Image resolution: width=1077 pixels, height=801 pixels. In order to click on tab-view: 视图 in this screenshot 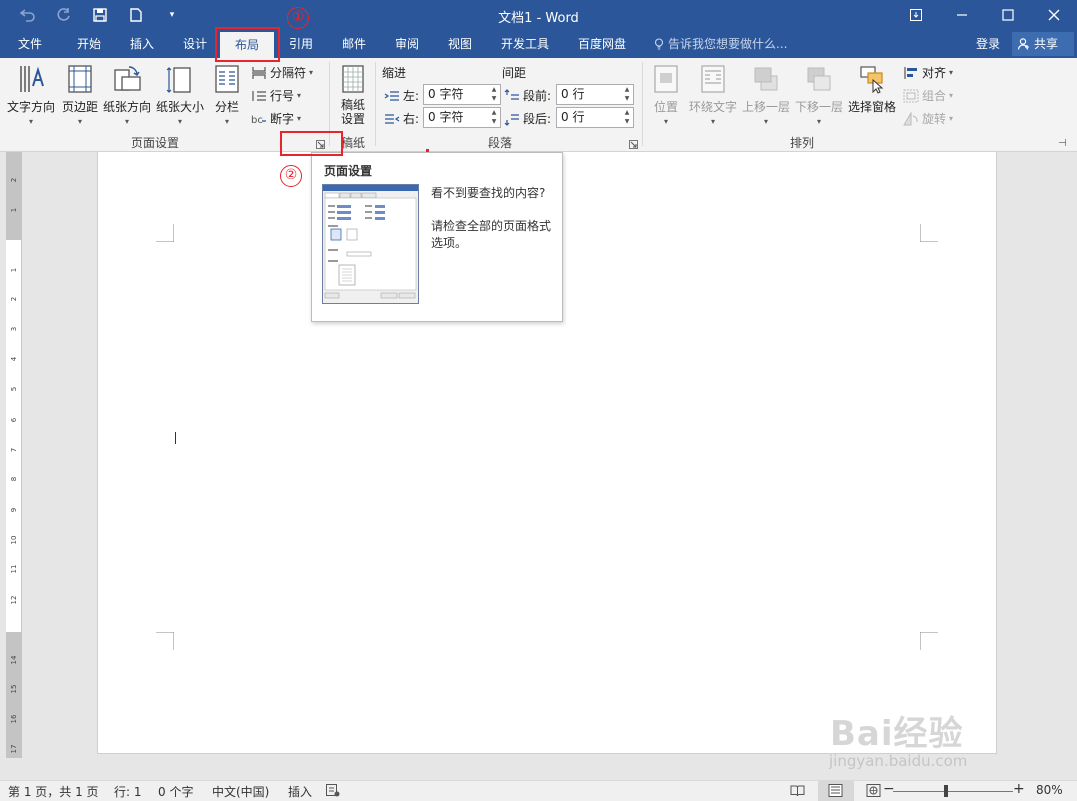, I will do `click(460, 44)`.